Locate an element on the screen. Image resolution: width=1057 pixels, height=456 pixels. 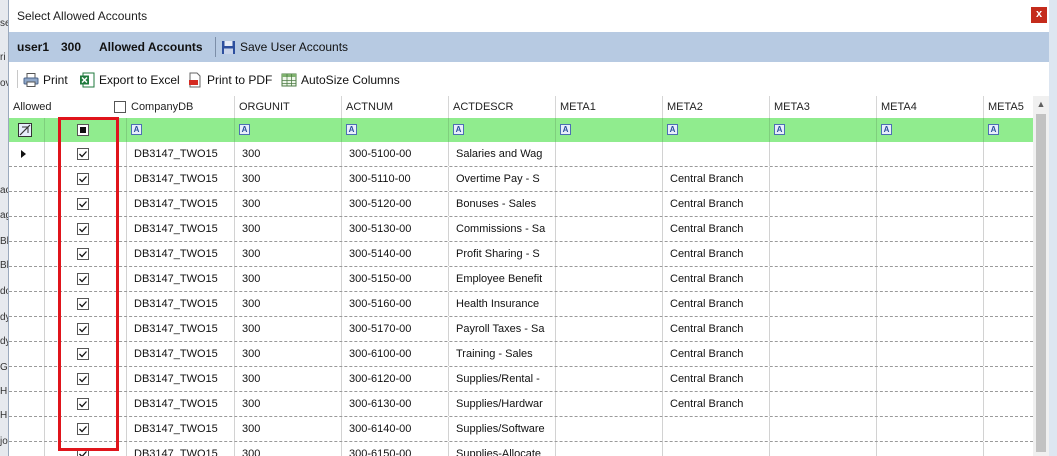
scroll-up-arrow-icon: ▲ is located at coordinates (1041, 104).